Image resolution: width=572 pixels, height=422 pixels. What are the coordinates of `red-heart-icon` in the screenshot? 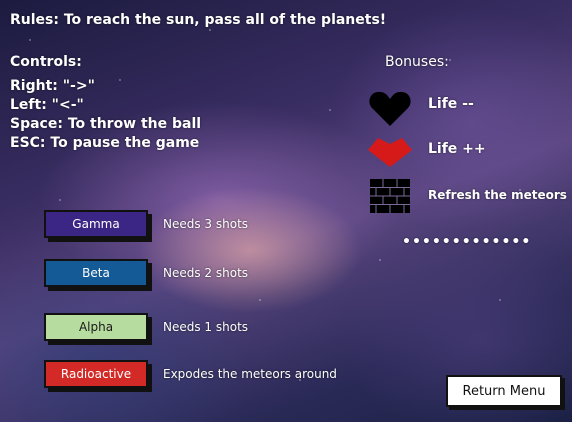 It's located at (390, 152).